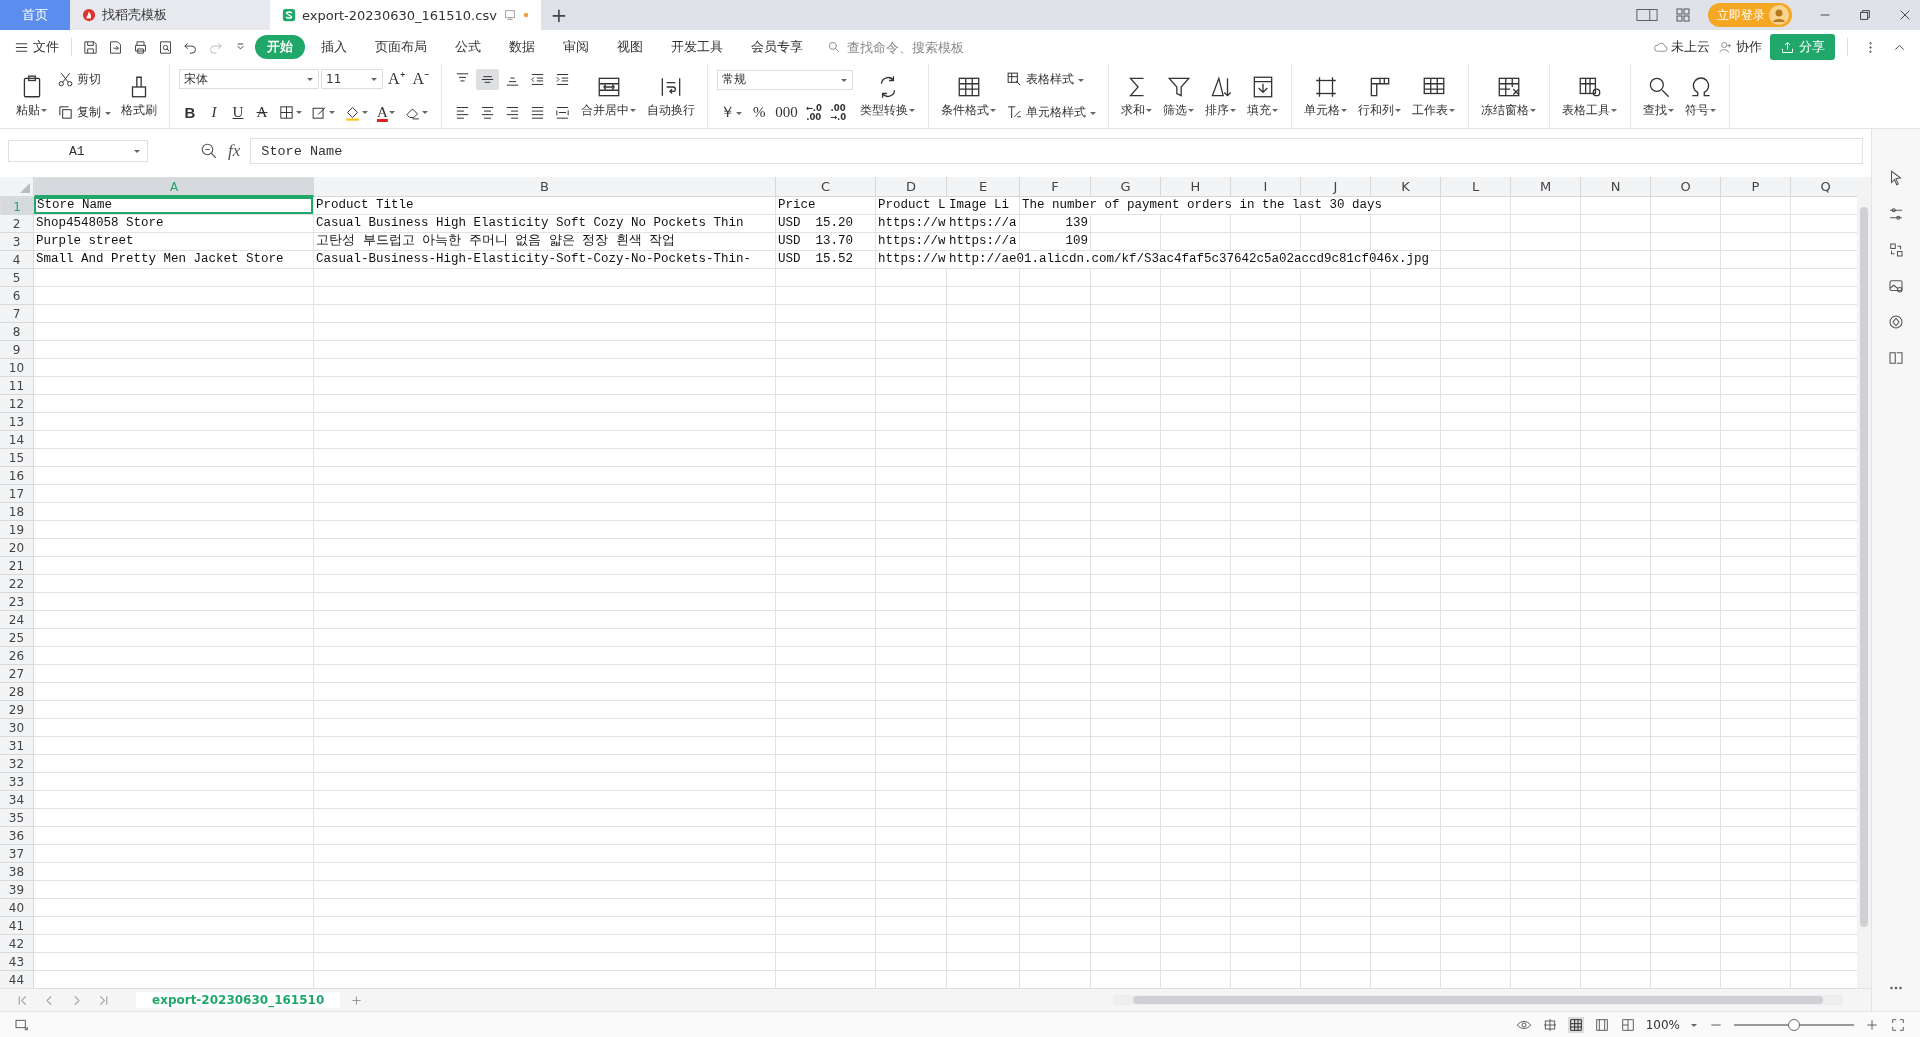 Image resolution: width=1920 pixels, height=1037 pixels. I want to click on formula-field: Store Name, so click(1056, 151).